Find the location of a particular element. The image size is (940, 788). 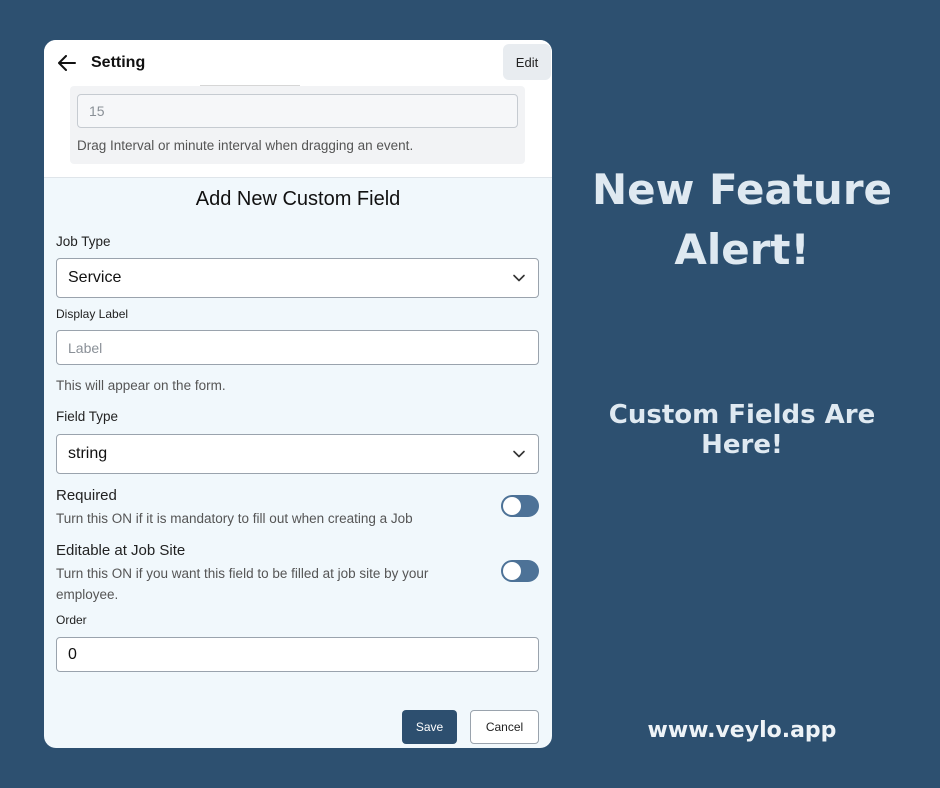

headline-line-2: Alert! is located at coordinates (742, 249).